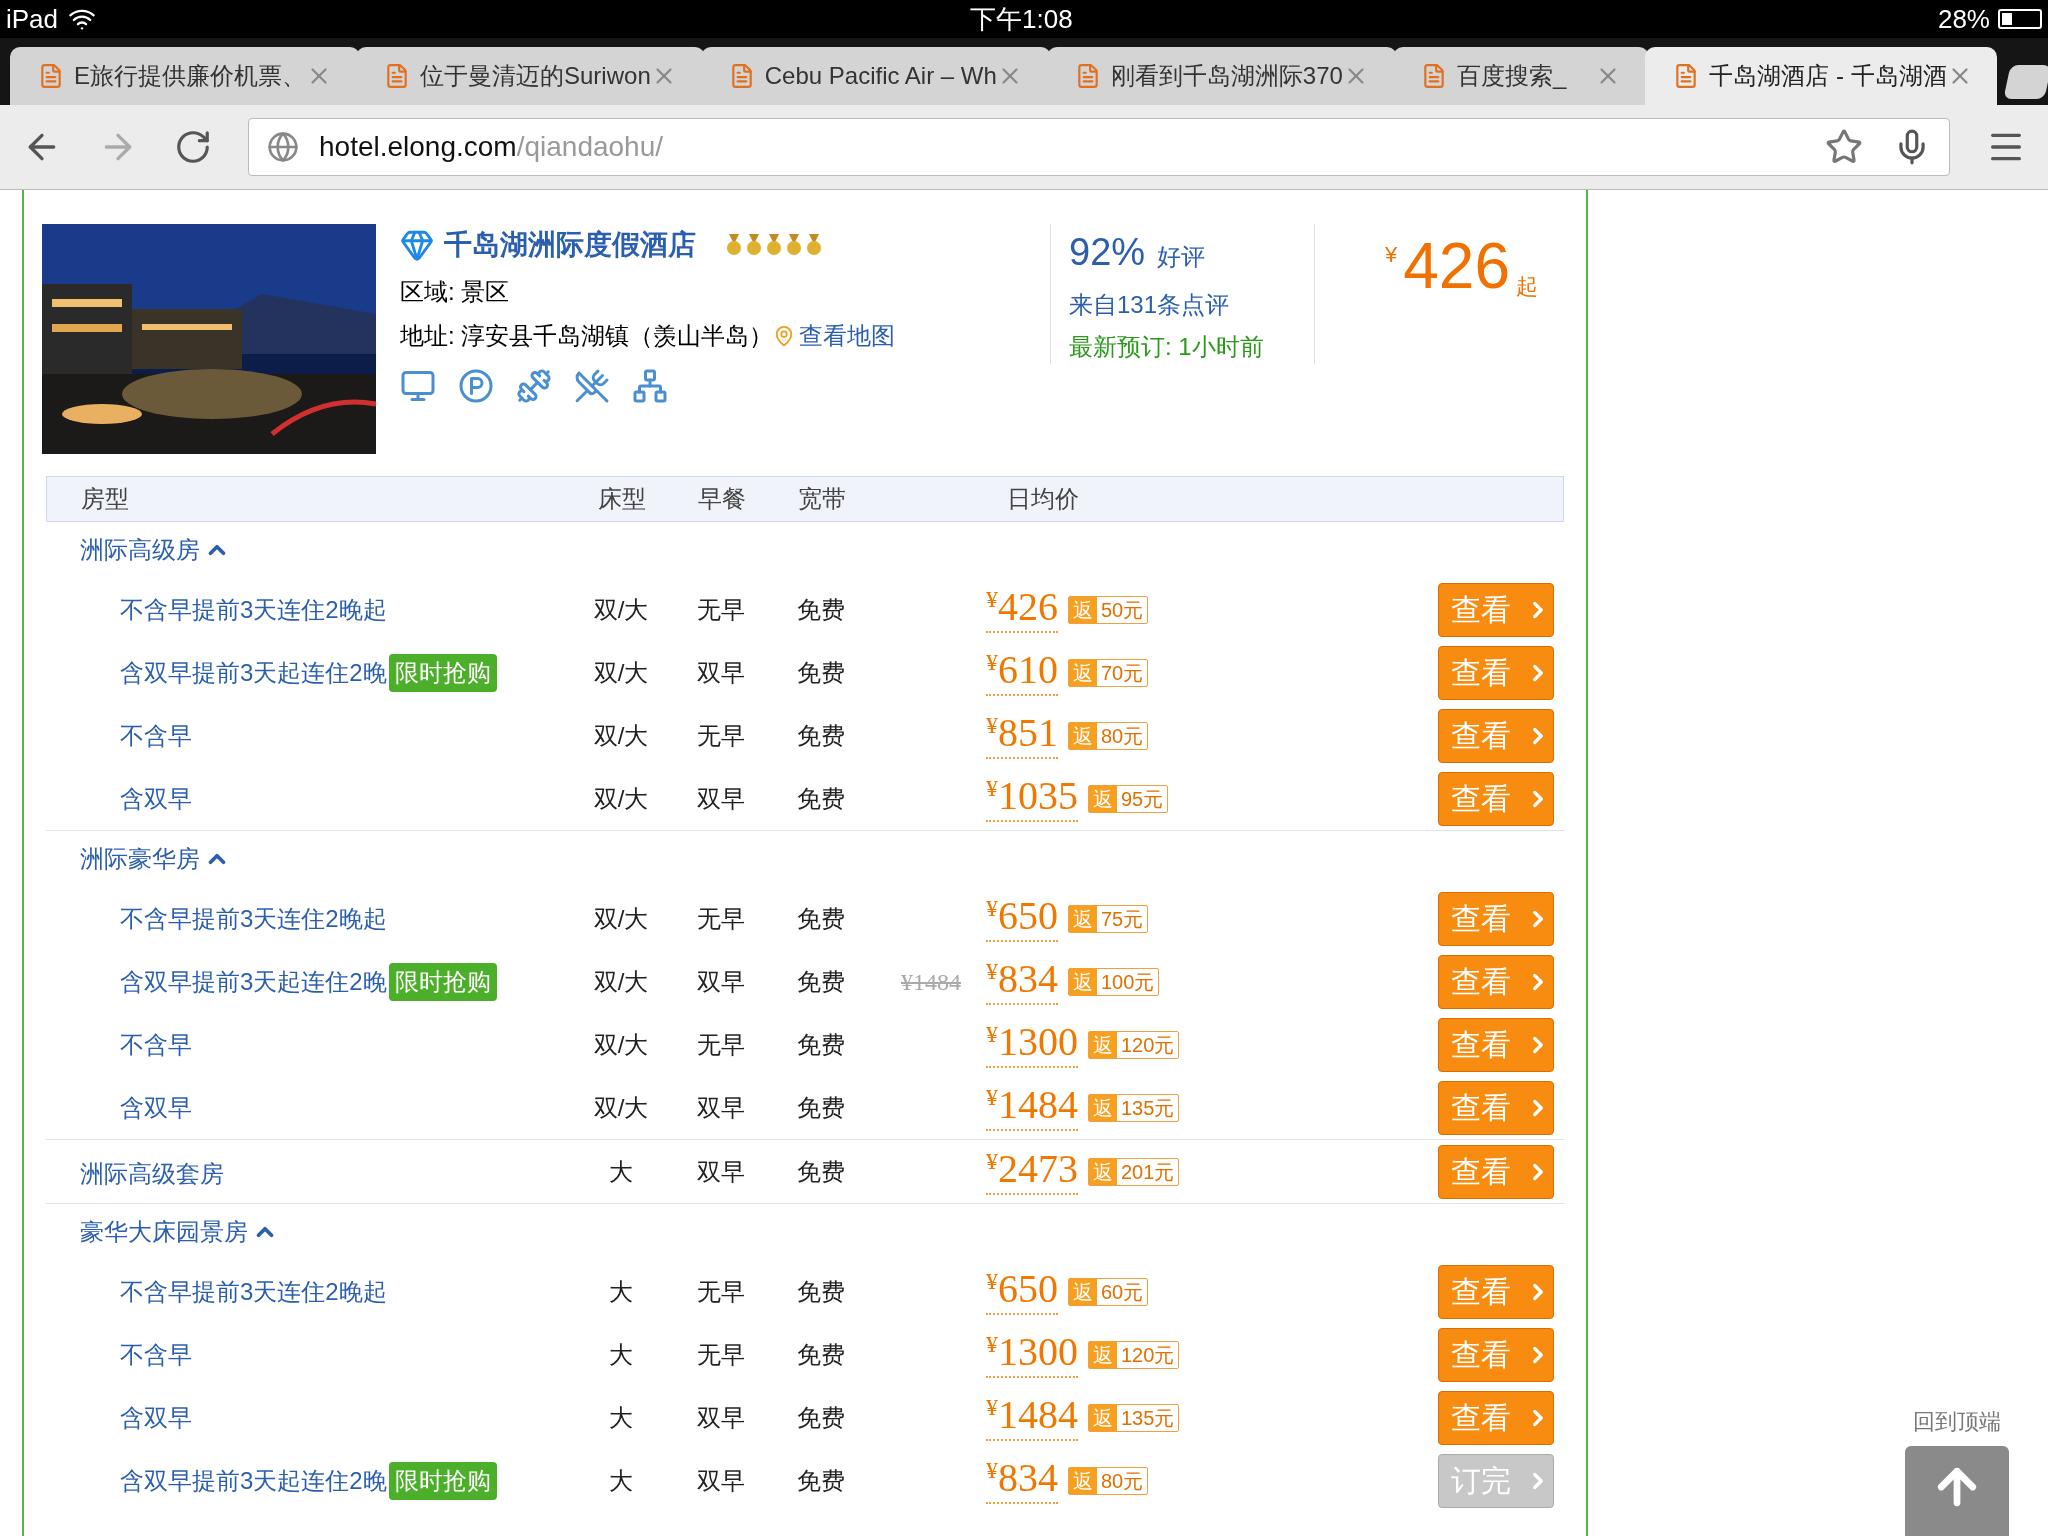 This screenshot has height=1536, width=2048. Describe the element at coordinates (1032, 798) in the screenshot. I see `price: ¥1035` at that location.